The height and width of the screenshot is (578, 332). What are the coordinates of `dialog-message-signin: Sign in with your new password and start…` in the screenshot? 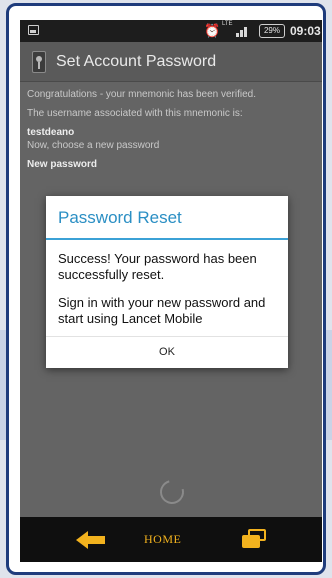 It's located at (162, 310).